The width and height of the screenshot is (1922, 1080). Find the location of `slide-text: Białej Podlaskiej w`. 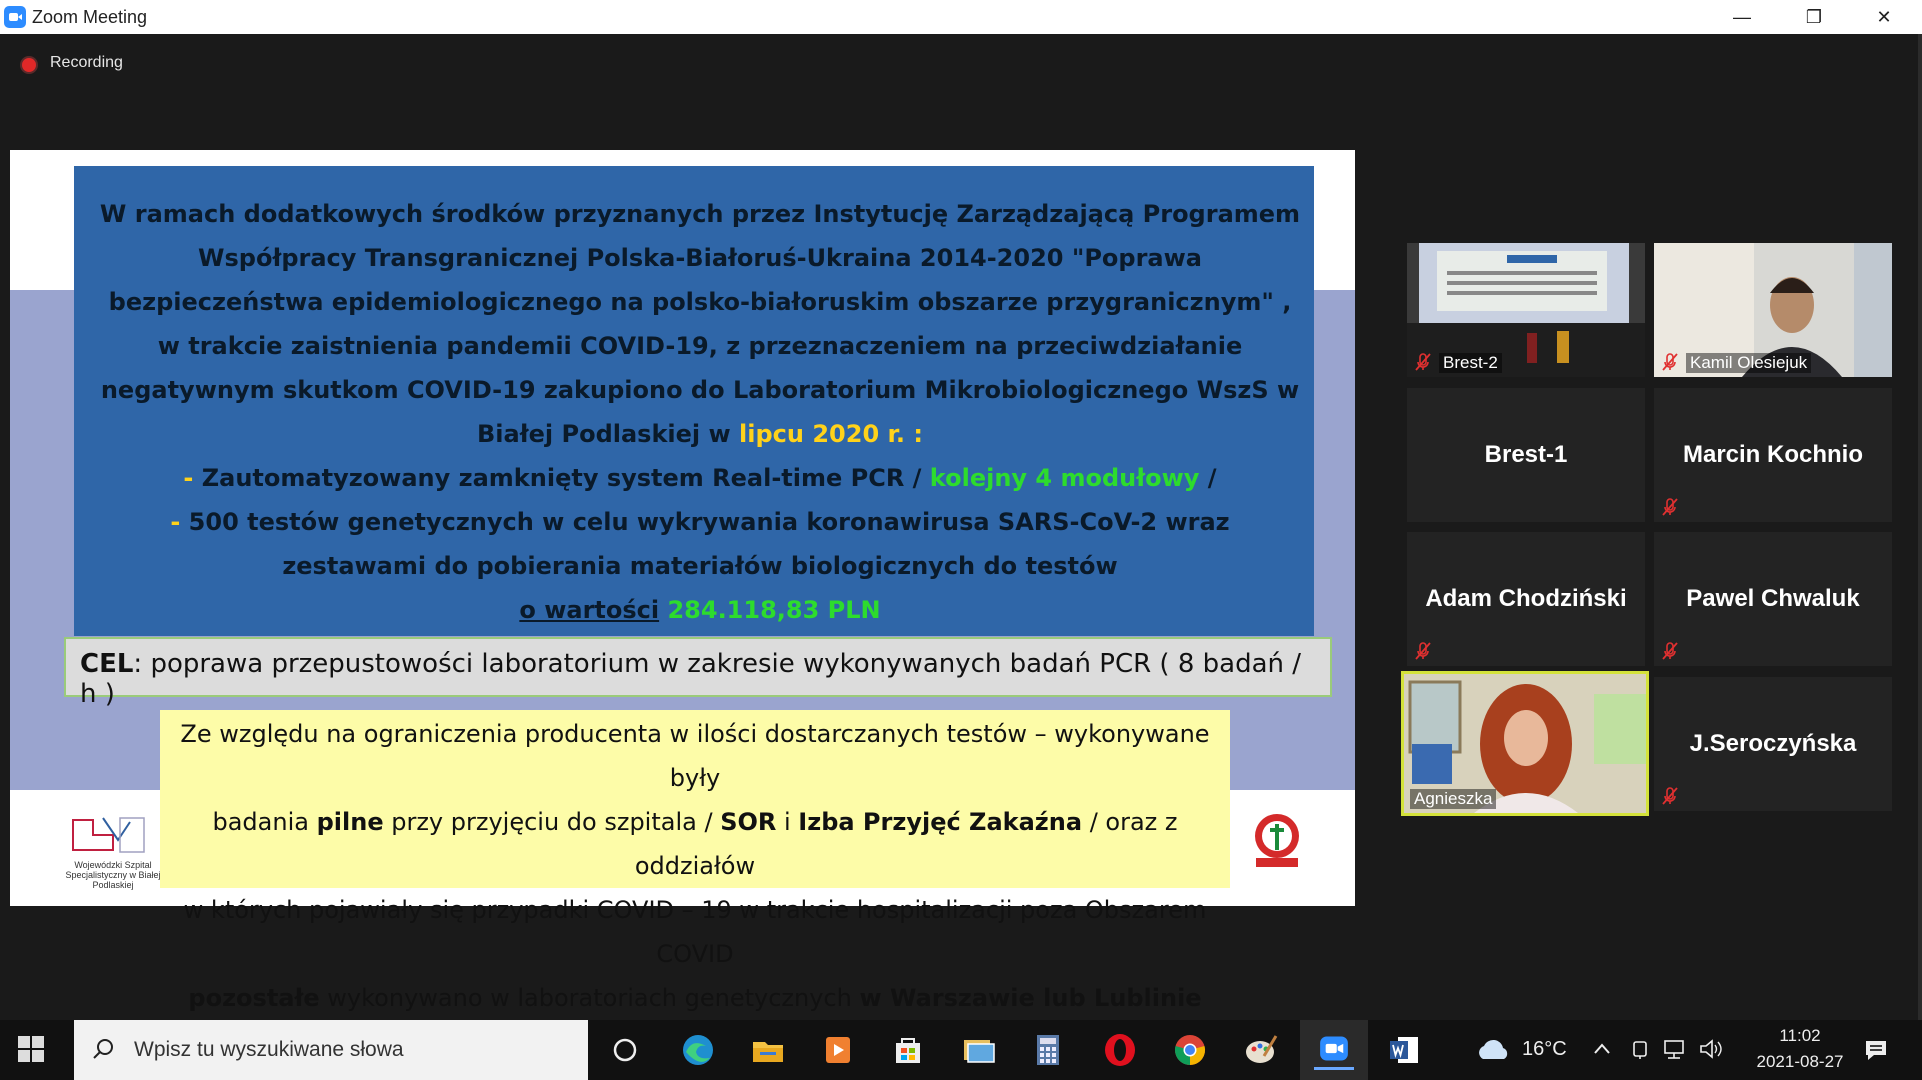

slide-text: Białej Podlaskiej w is located at coordinates (608, 434).